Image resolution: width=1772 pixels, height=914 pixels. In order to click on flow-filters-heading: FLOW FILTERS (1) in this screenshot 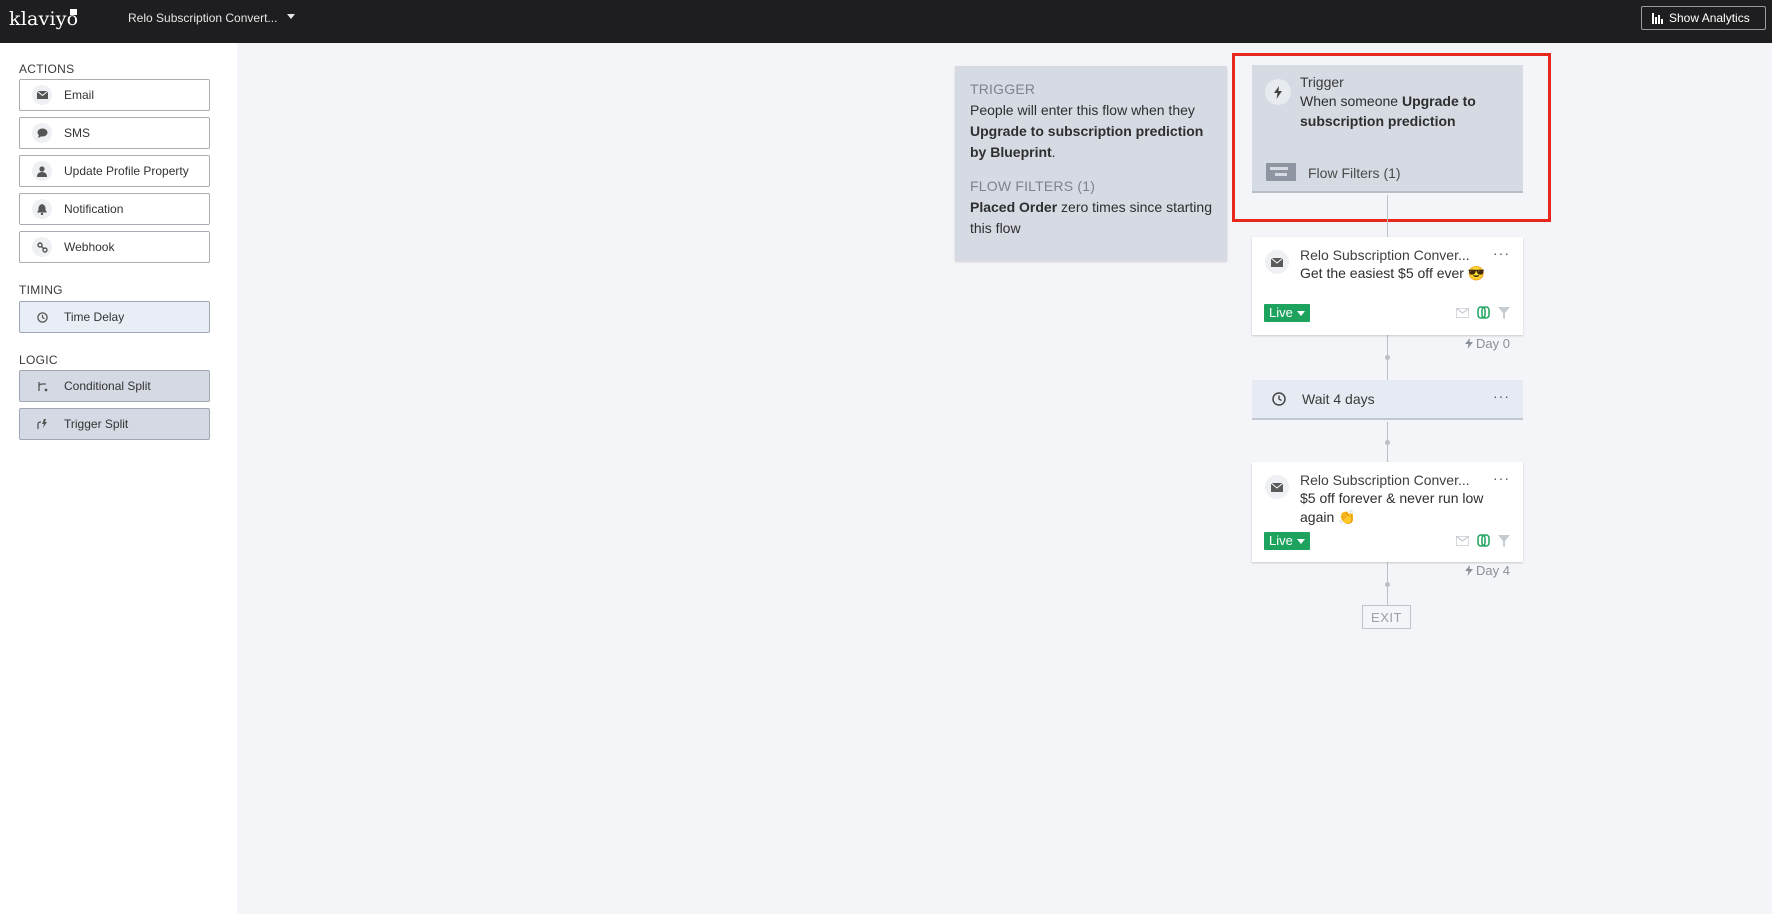, I will do `click(1033, 186)`.